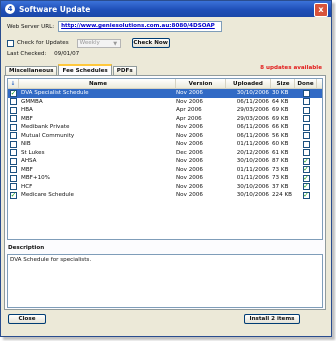  Describe the element at coordinates (166, 9) in the screenshot. I see `title-bar: 4 Software Update x` at that location.